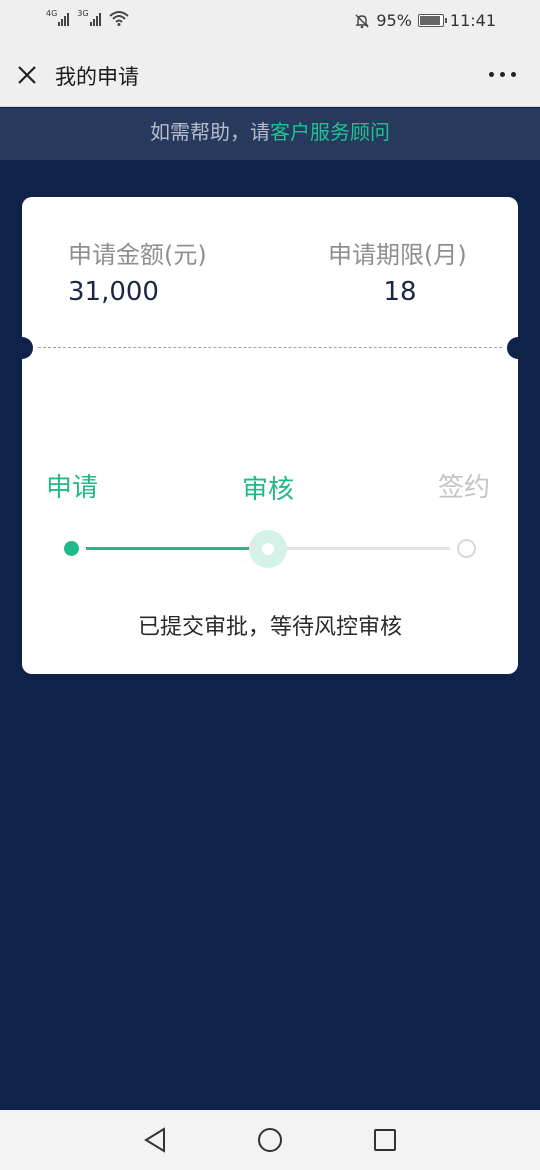  I want to click on help-banner-text: 如需帮助，请, so click(210, 132).